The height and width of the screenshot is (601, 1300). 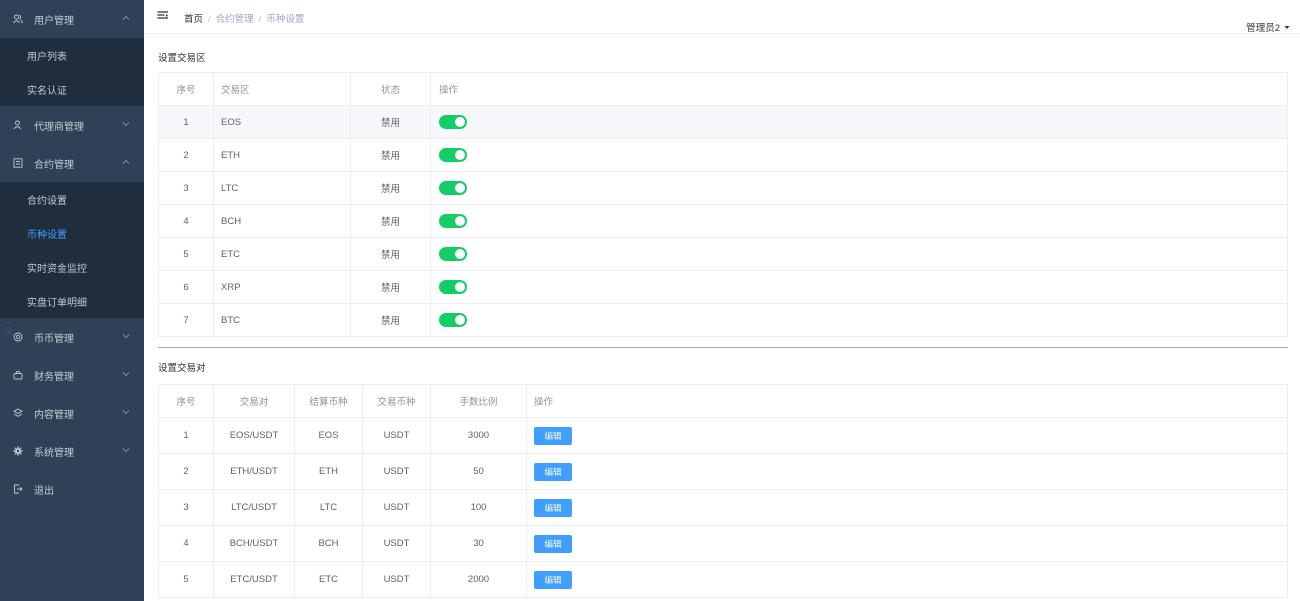 I want to click on submenu-contract-management: 合约设置 币种设置 实时资金监控 实盘订单明细, so click(x=72, y=250).